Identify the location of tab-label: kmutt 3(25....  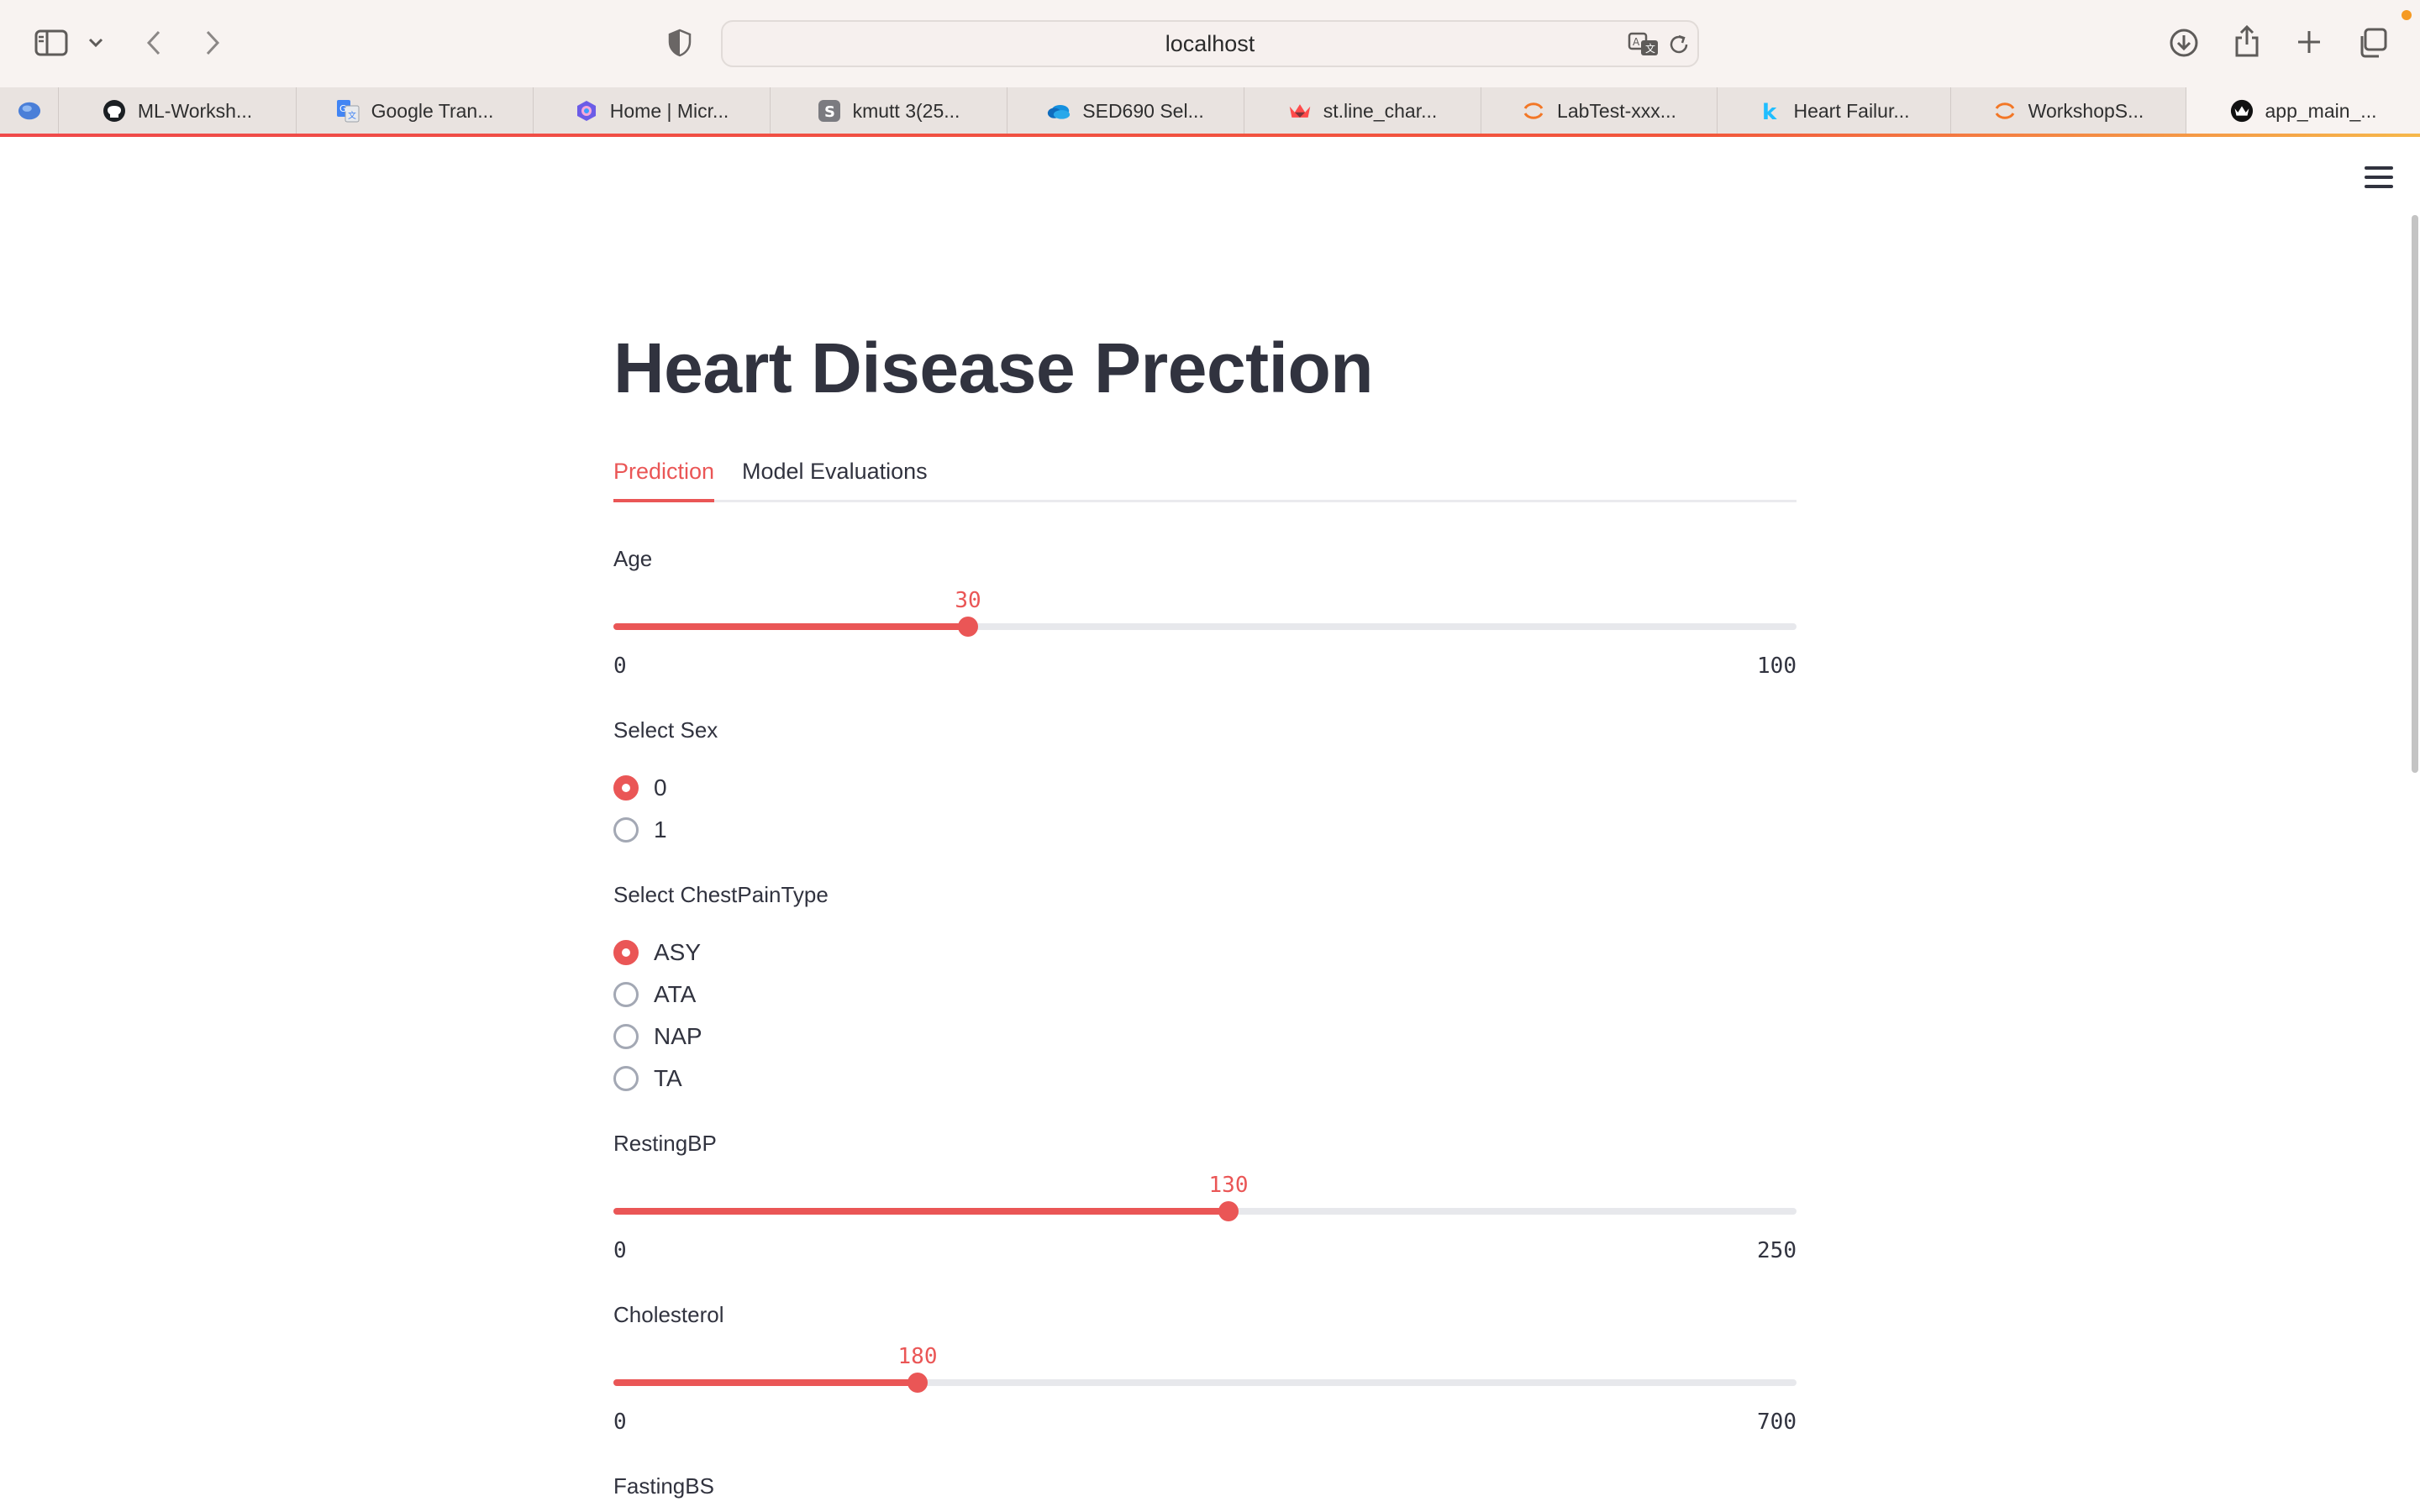
(906, 110).